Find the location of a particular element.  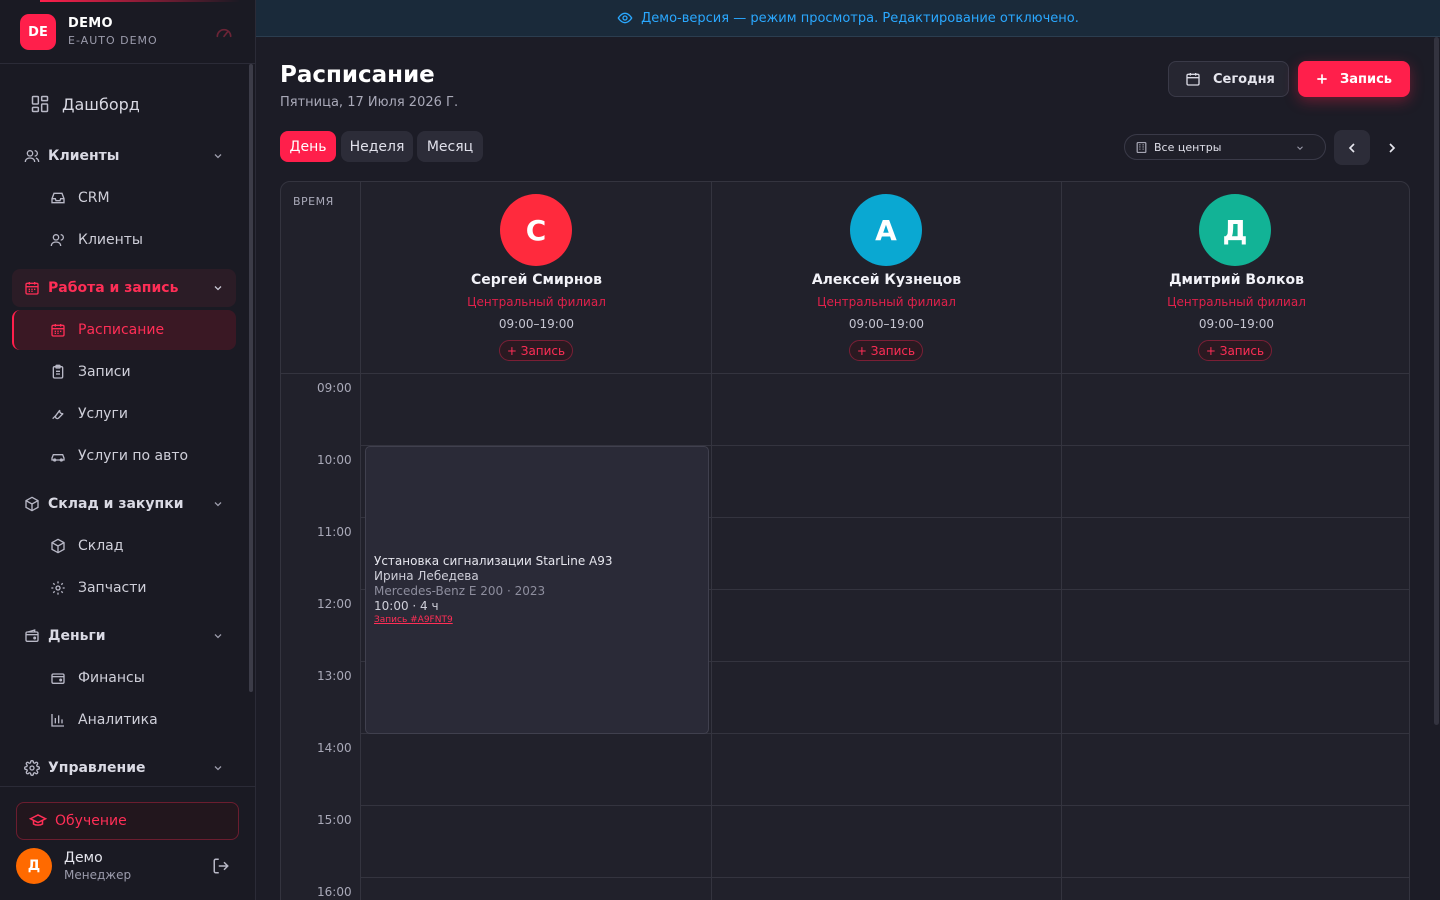

time-column: ВРЕМЯ is located at coordinates (321, 541).